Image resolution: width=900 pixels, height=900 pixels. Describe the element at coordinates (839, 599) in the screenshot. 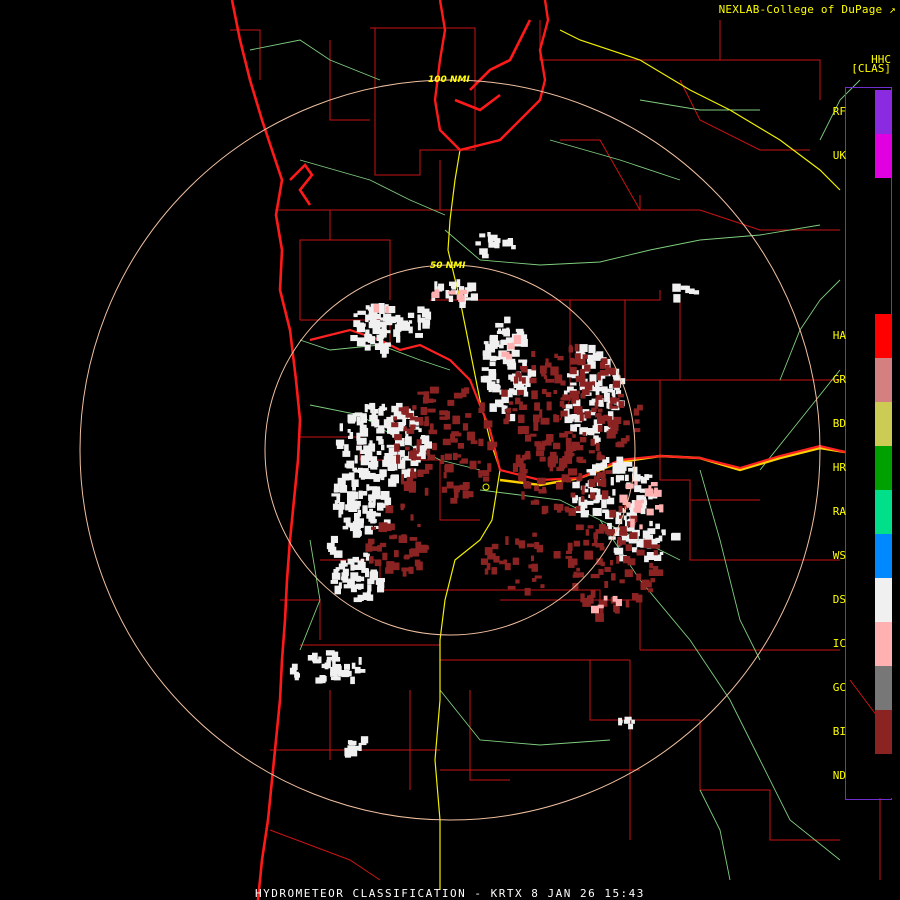

I see `legend-label: DS` at that location.